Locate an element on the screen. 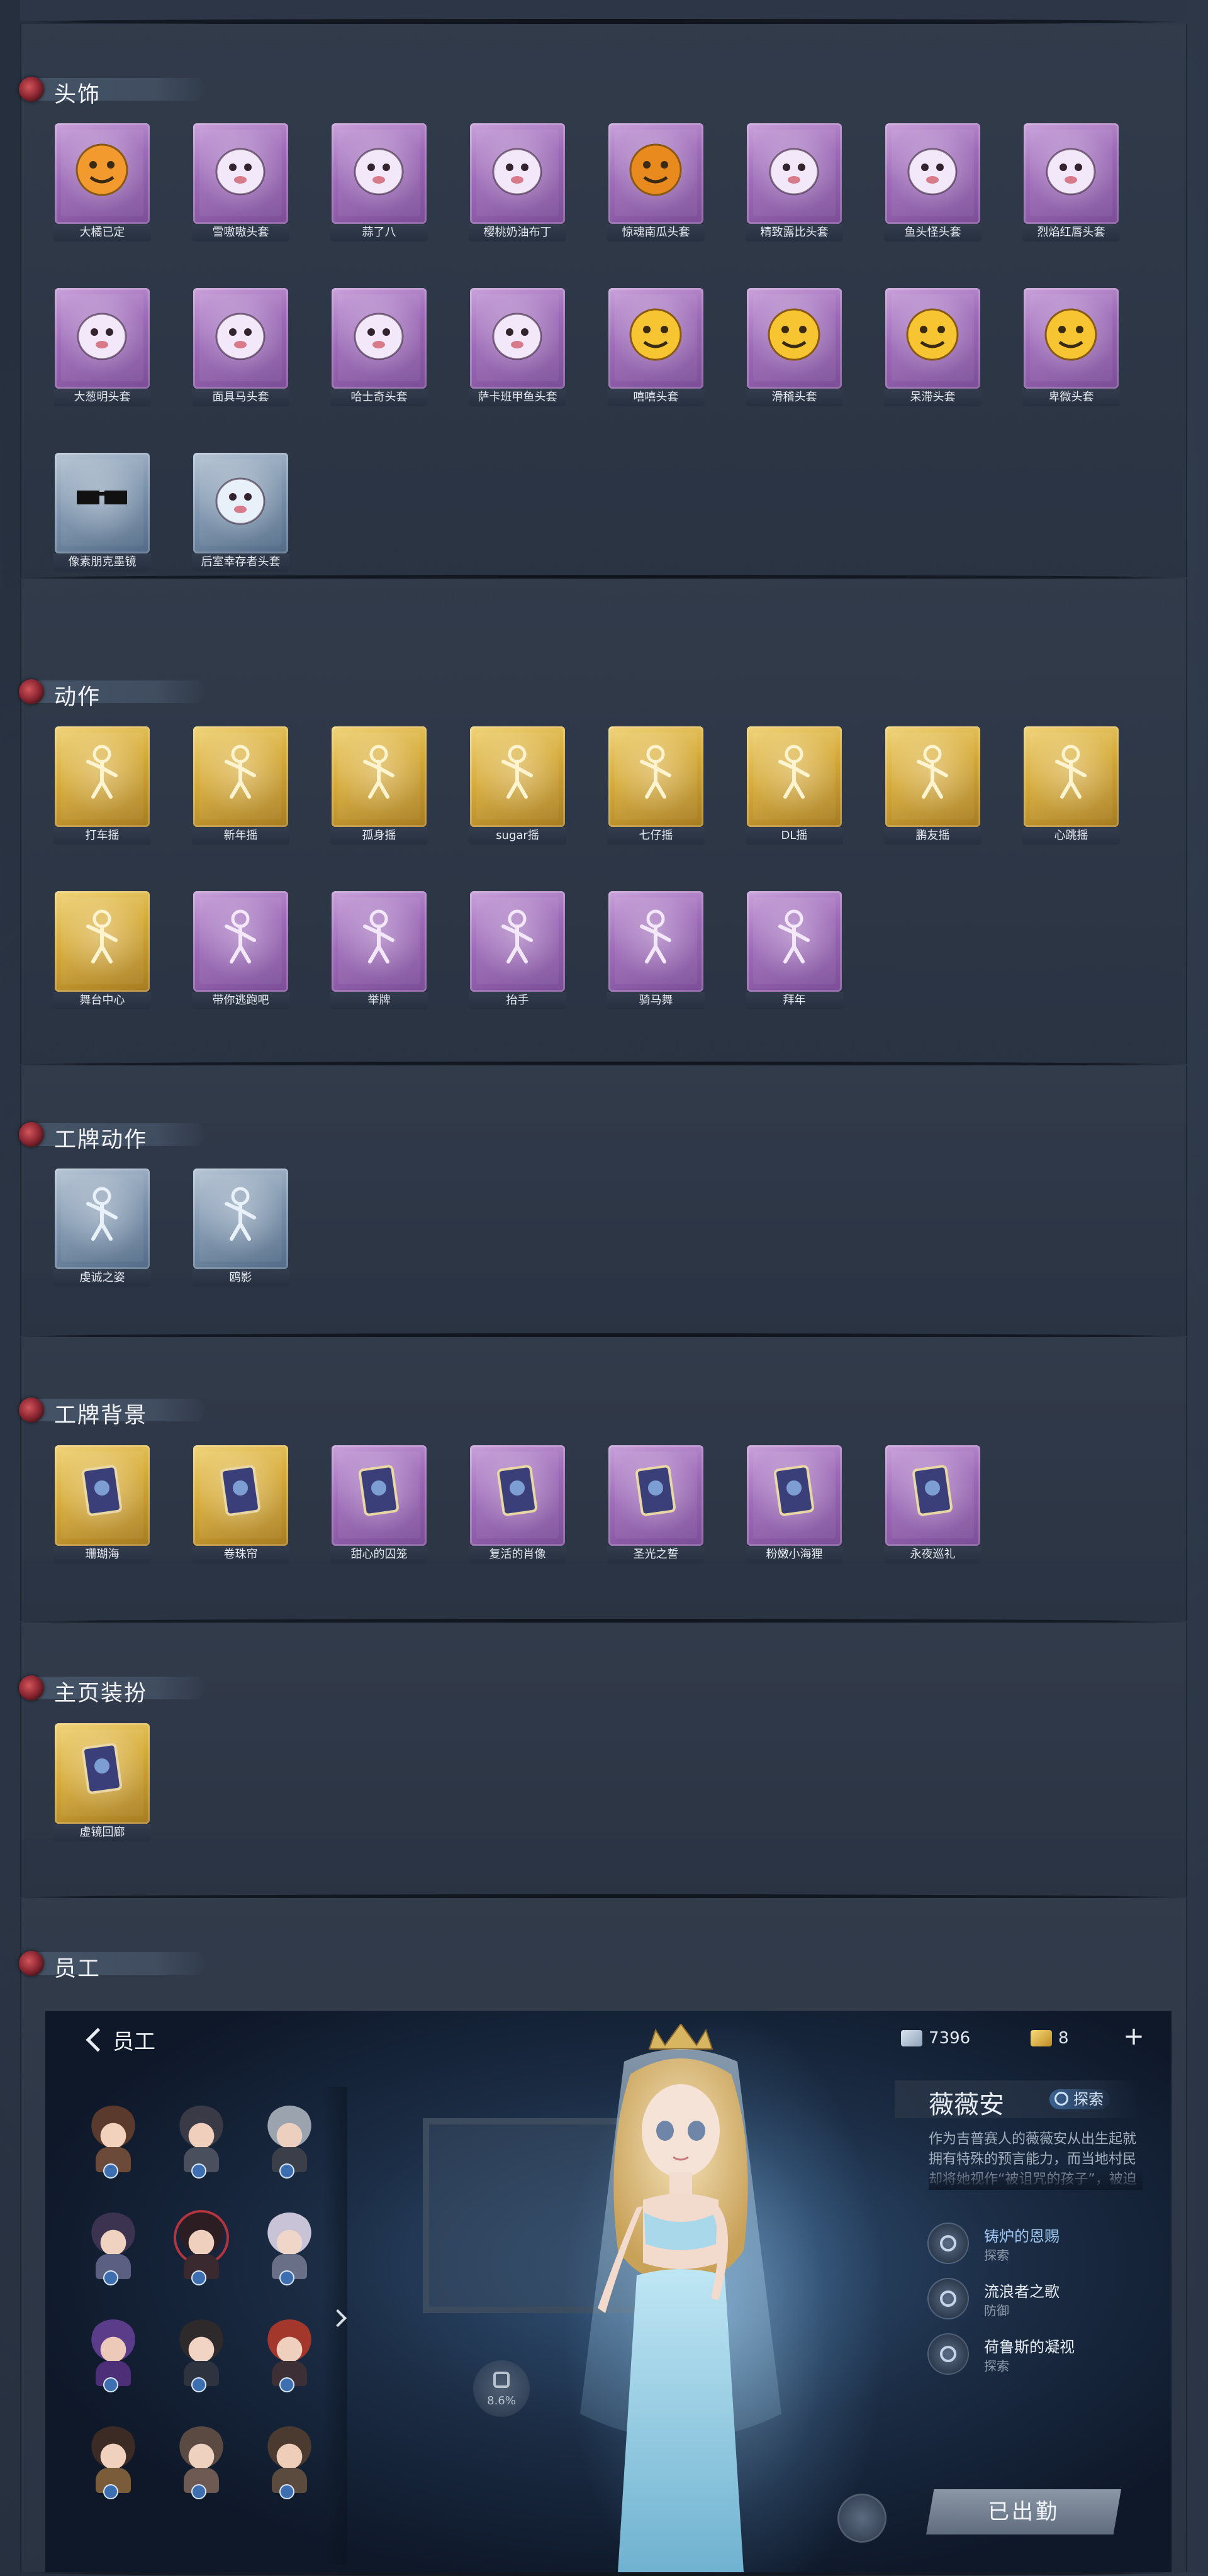 Image resolution: width=1208 pixels, height=2576 pixels. grin-emoji-head-icon is located at coordinates (655, 333).